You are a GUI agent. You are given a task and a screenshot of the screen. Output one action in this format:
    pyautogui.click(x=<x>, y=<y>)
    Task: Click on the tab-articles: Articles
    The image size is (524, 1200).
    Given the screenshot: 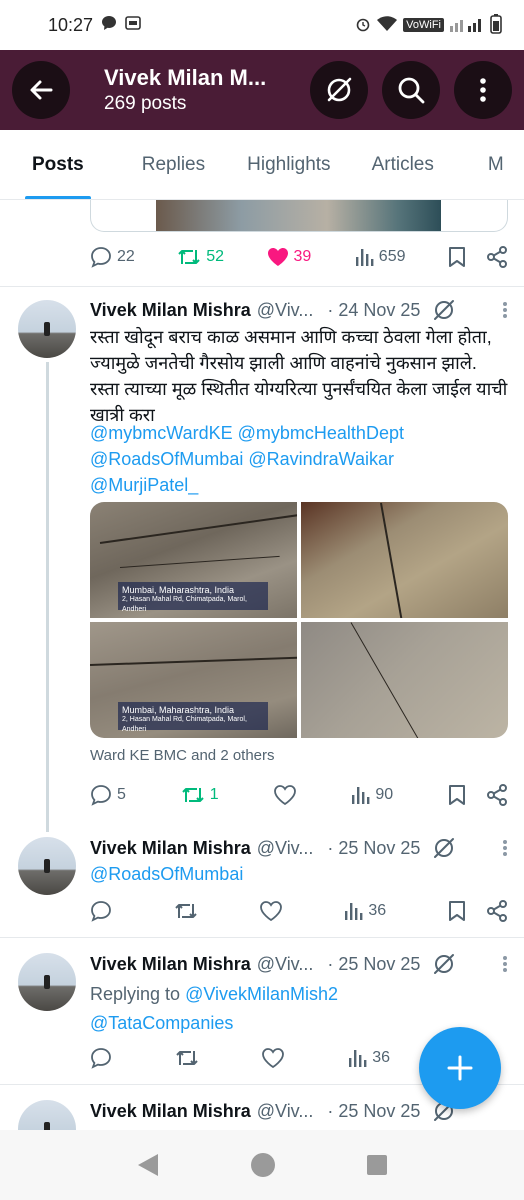 What is the action you would take?
    pyautogui.click(x=402, y=164)
    